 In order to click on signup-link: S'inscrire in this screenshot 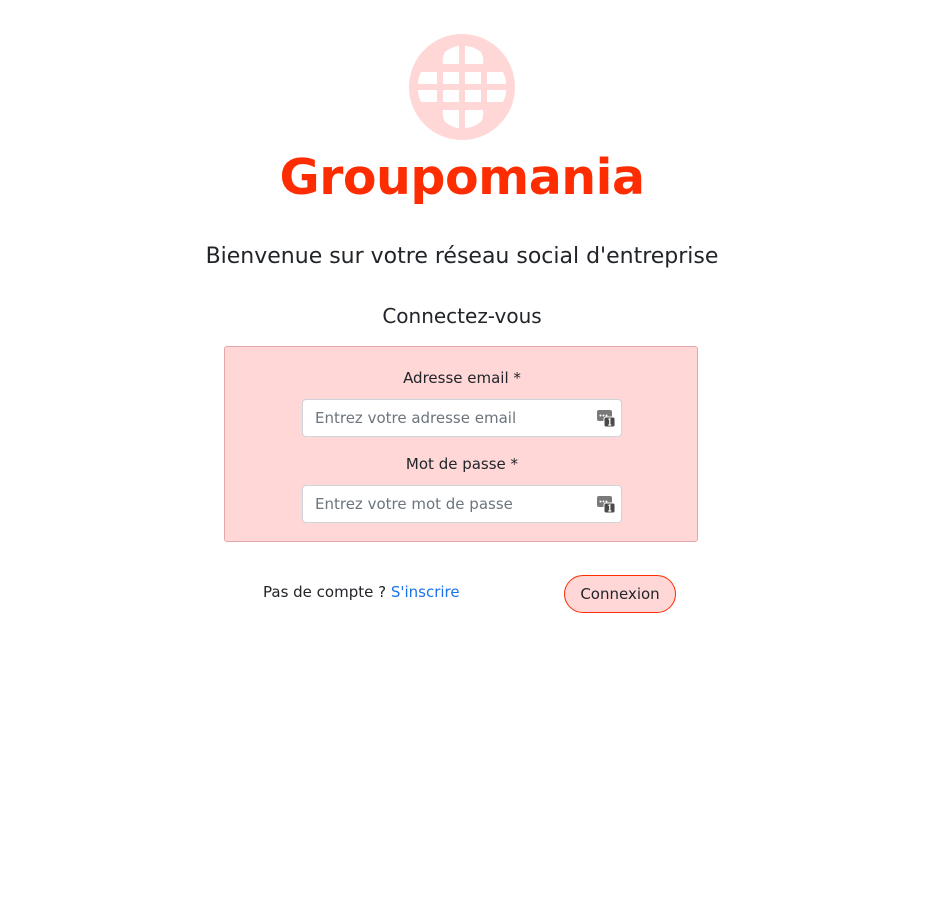, I will do `click(425, 592)`.